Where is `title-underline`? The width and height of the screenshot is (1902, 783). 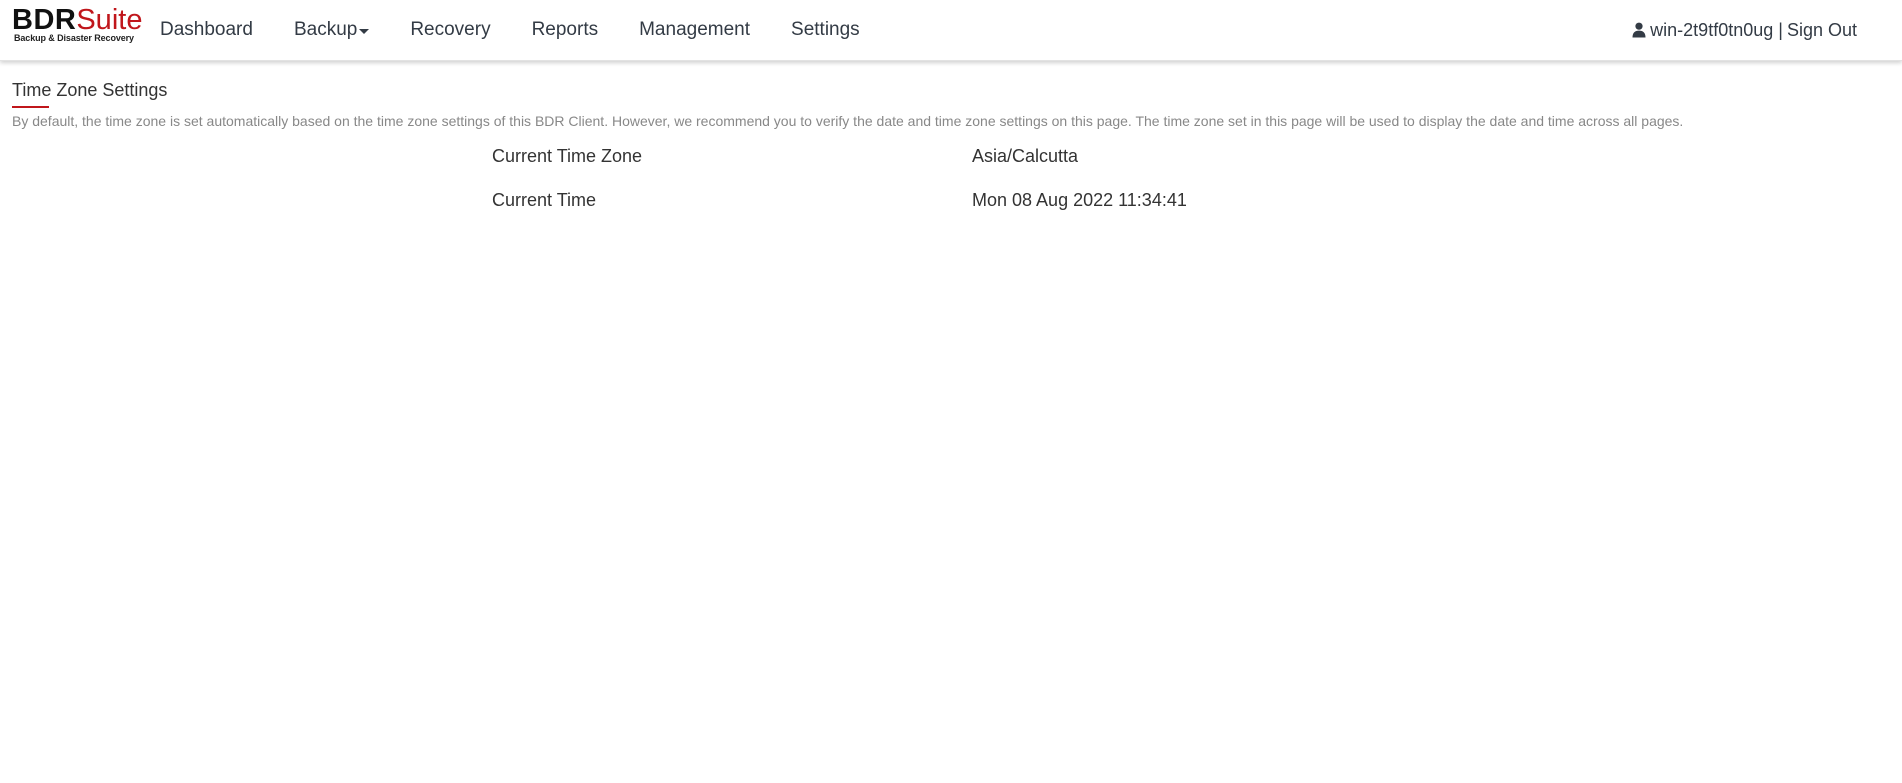
title-underline is located at coordinates (30, 107).